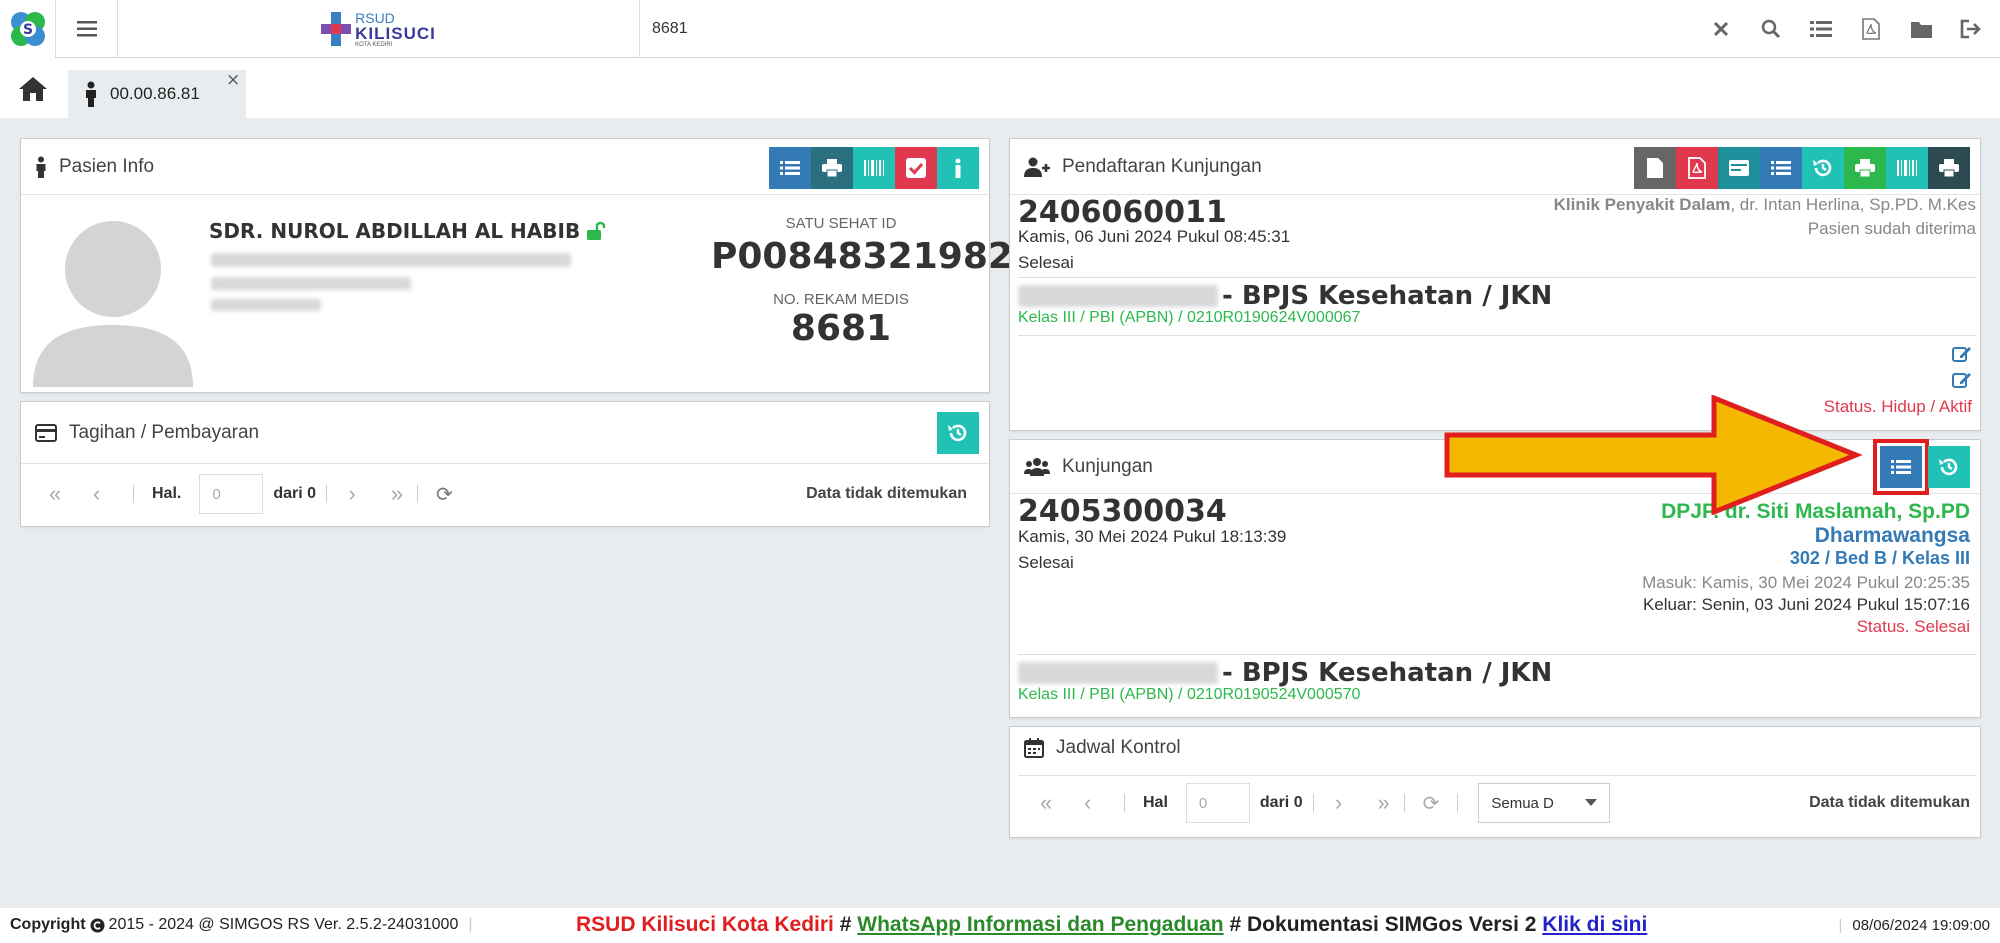 The image size is (2000, 943). I want to click on marquee-docs: Dokumentasi SIMGos Versi 2, so click(1392, 924).